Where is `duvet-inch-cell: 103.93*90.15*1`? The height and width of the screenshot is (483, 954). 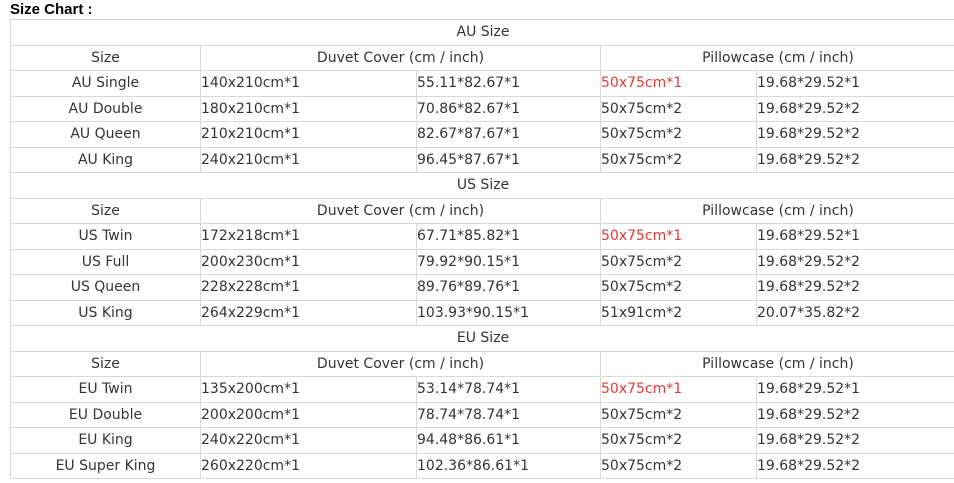 duvet-inch-cell: 103.93*90.15*1 is located at coordinates (508, 312).